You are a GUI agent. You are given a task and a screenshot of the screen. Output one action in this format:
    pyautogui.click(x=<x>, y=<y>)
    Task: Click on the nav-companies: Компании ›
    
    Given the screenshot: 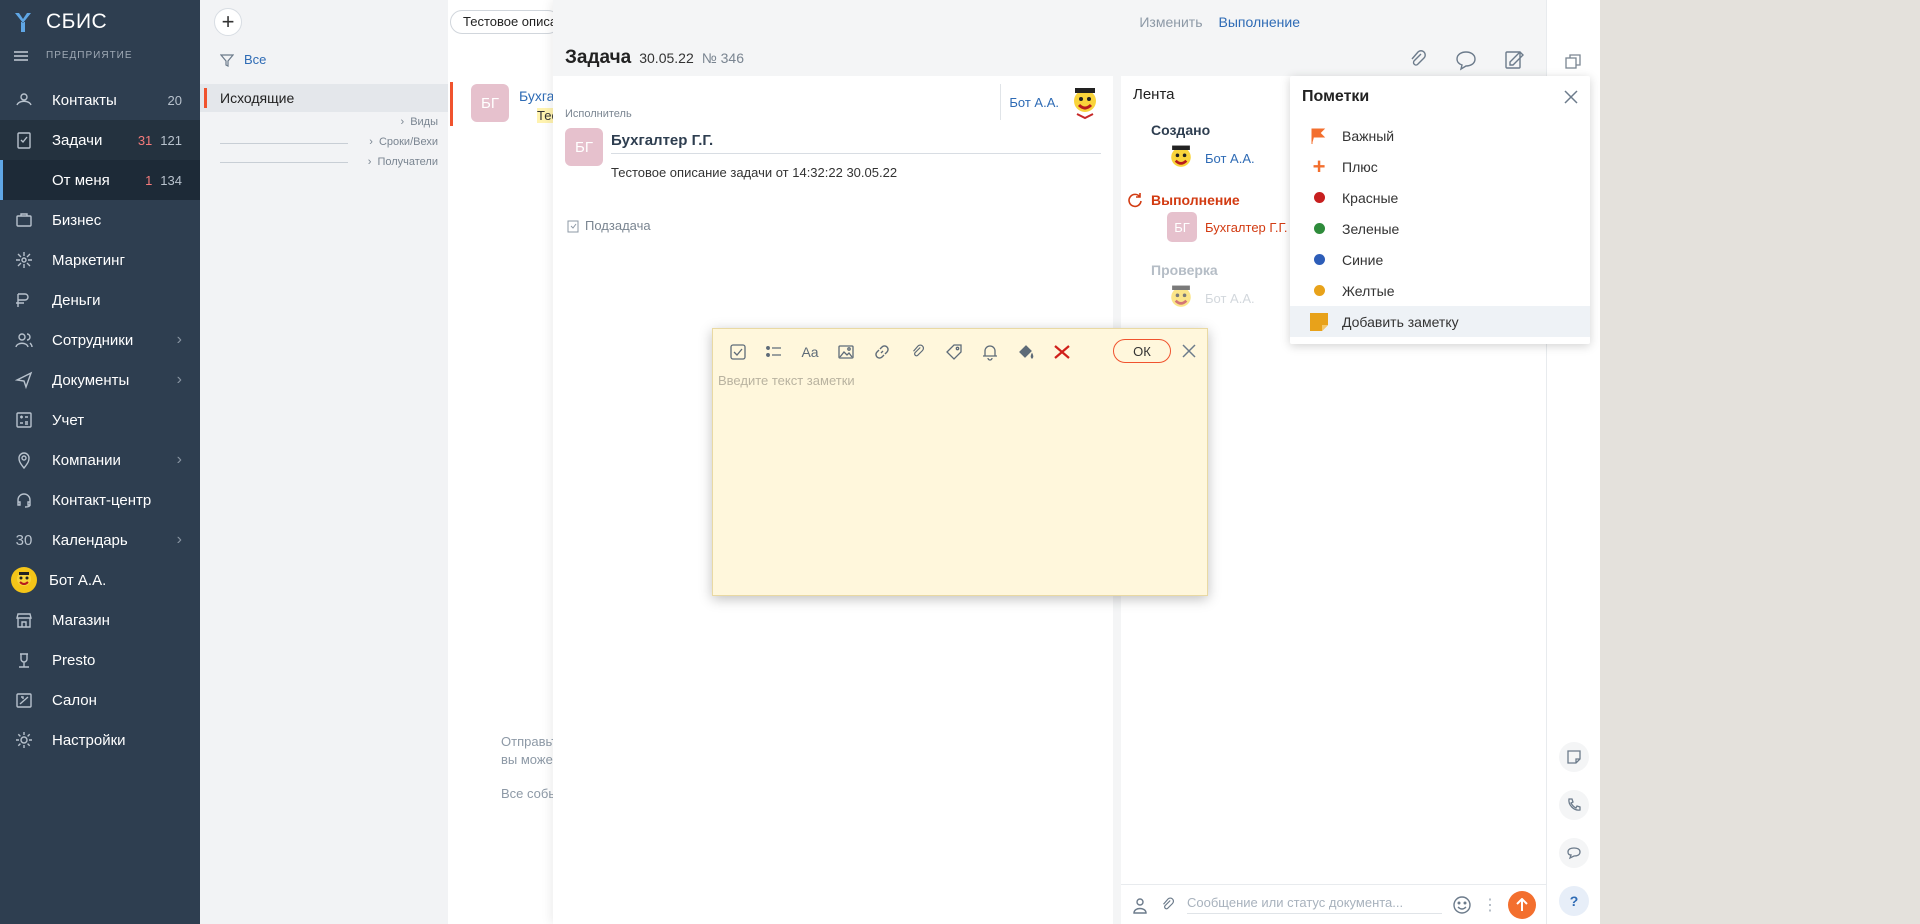 What is the action you would take?
    pyautogui.click(x=100, y=460)
    